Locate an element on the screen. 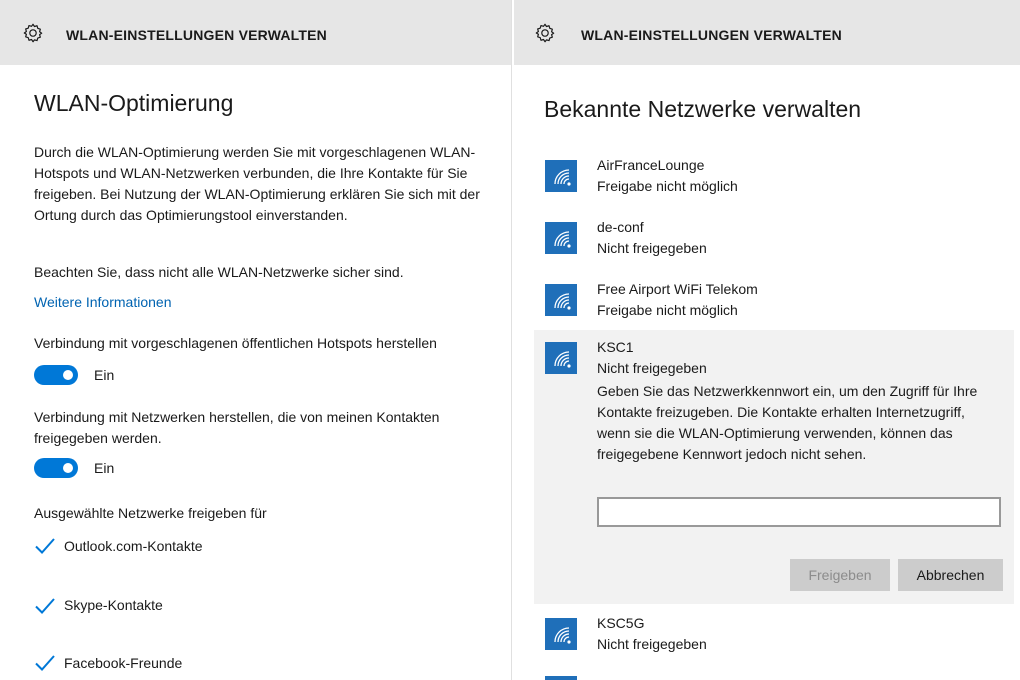 The image size is (1020, 680). hotspots-toggle is located at coordinates (56, 375).